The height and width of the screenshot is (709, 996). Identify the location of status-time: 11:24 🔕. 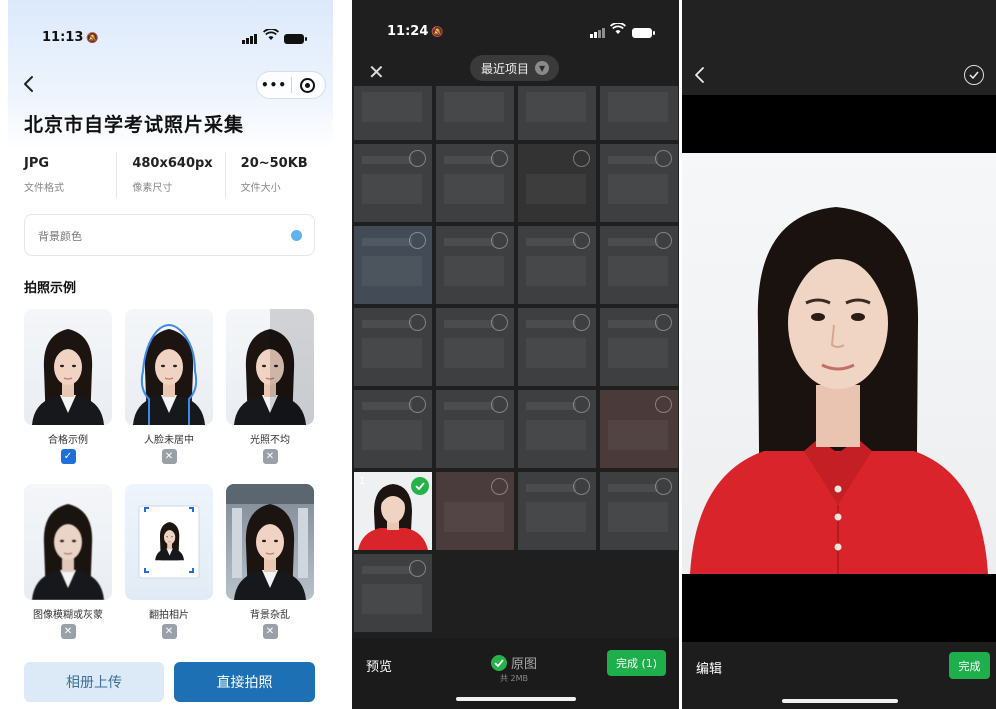
(415, 31).